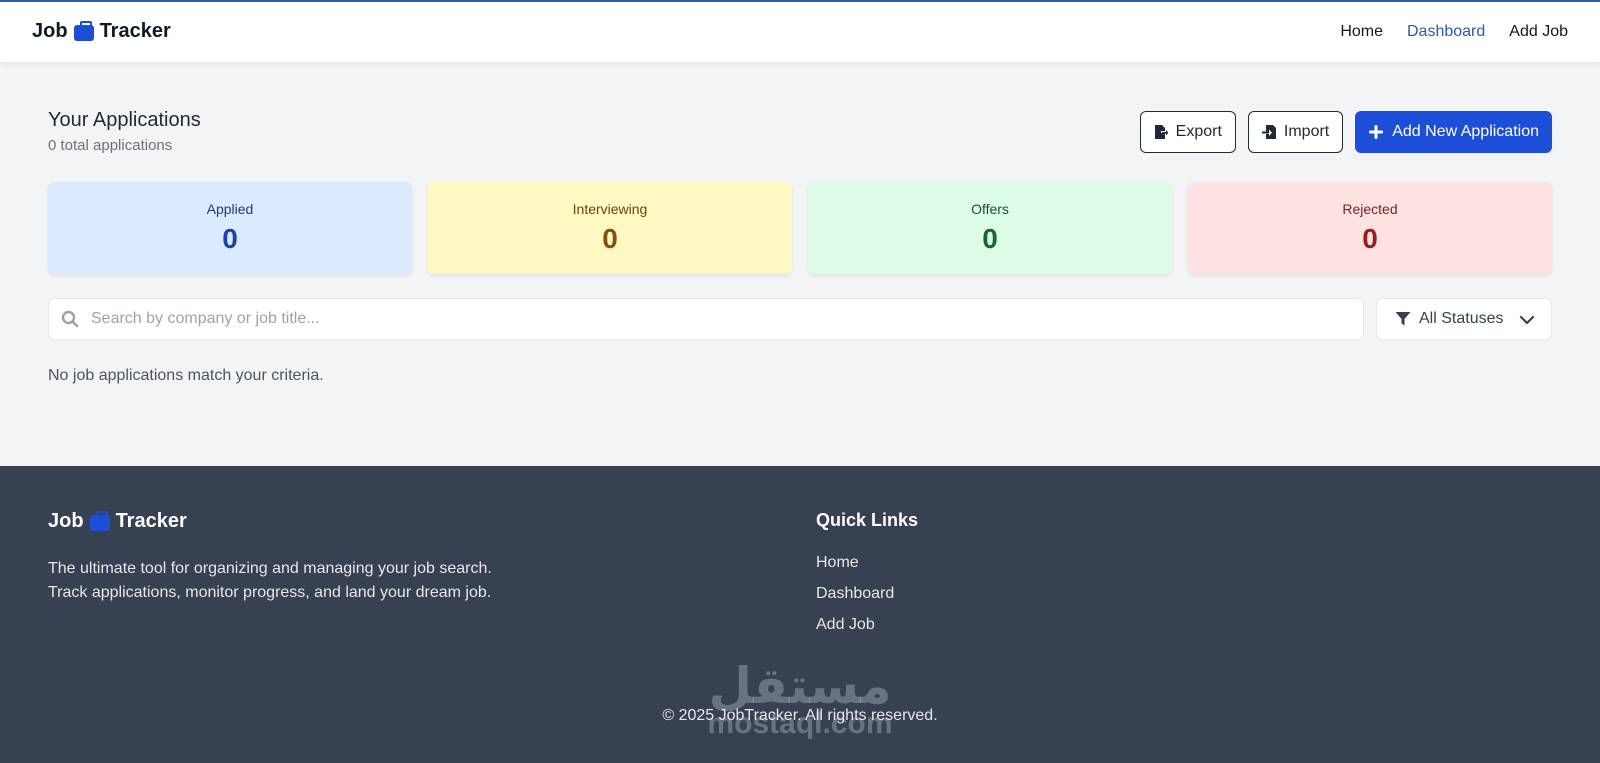  Describe the element at coordinates (1198, 131) in the screenshot. I see `export-label: Export` at that location.